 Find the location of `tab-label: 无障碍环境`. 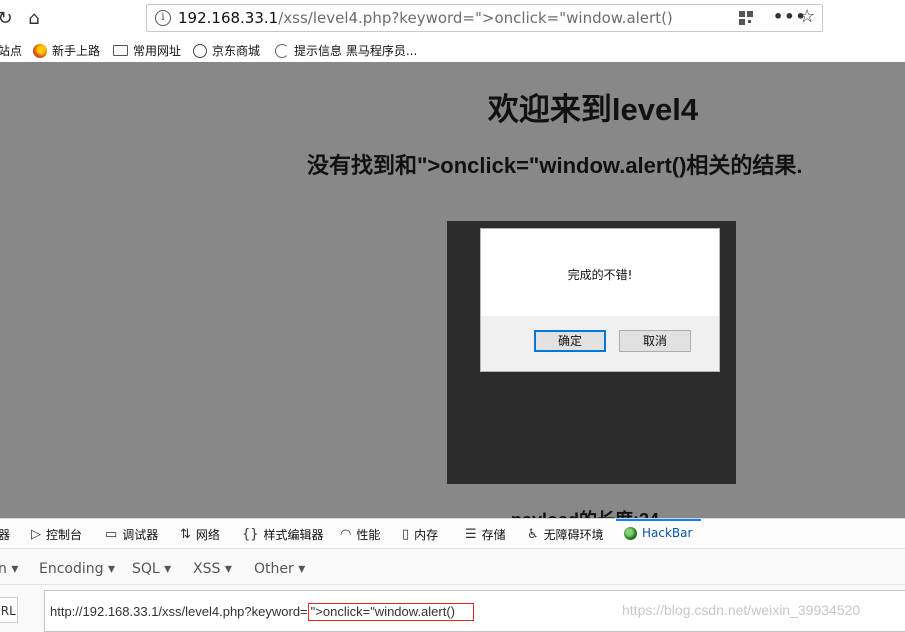

tab-label: 无障碍环境 is located at coordinates (573, 535).